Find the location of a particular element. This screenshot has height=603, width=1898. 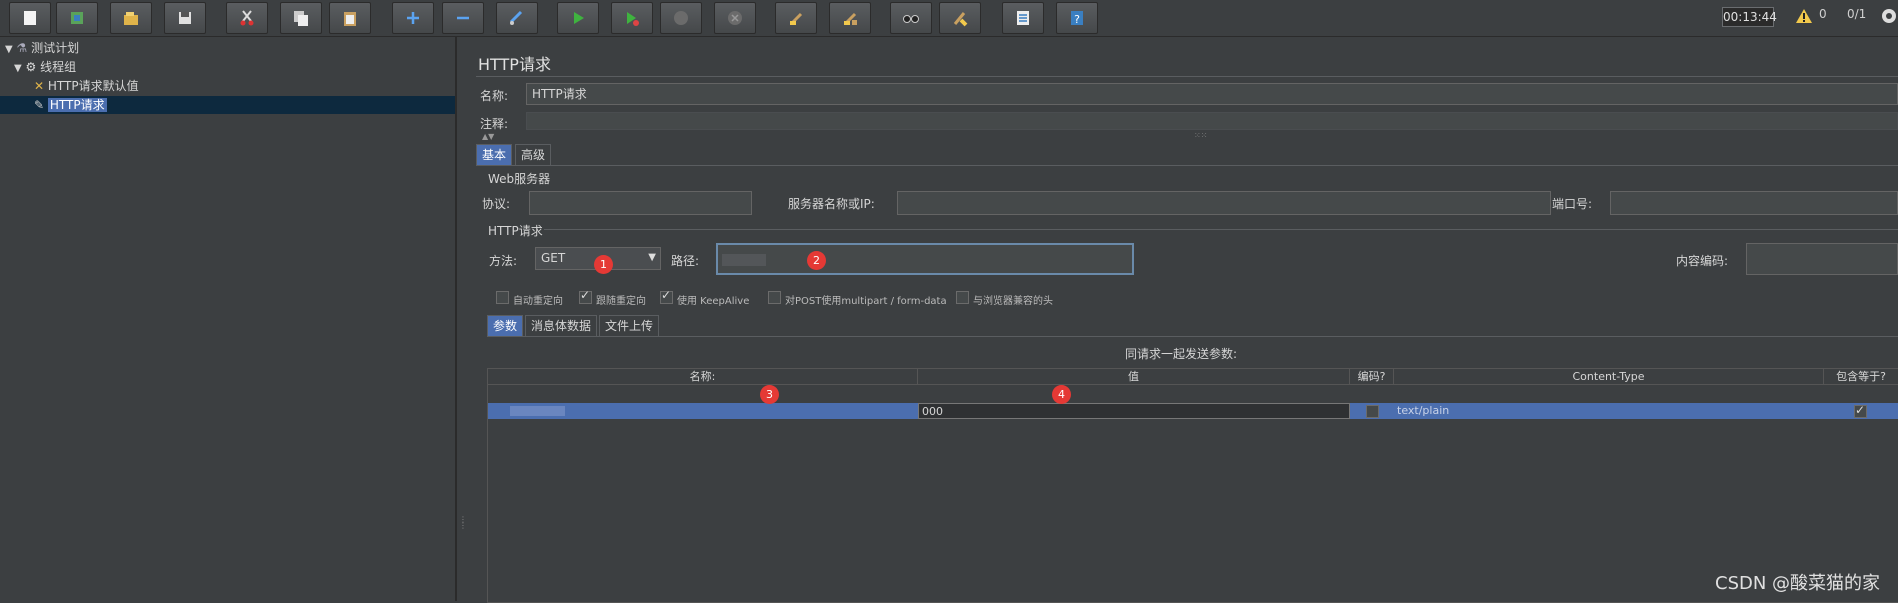

checkbox-label: 自动重定向 is located at coordinates (538, 301).